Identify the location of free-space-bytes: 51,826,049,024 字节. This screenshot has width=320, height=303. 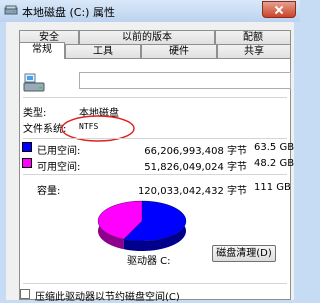
(195, 167).